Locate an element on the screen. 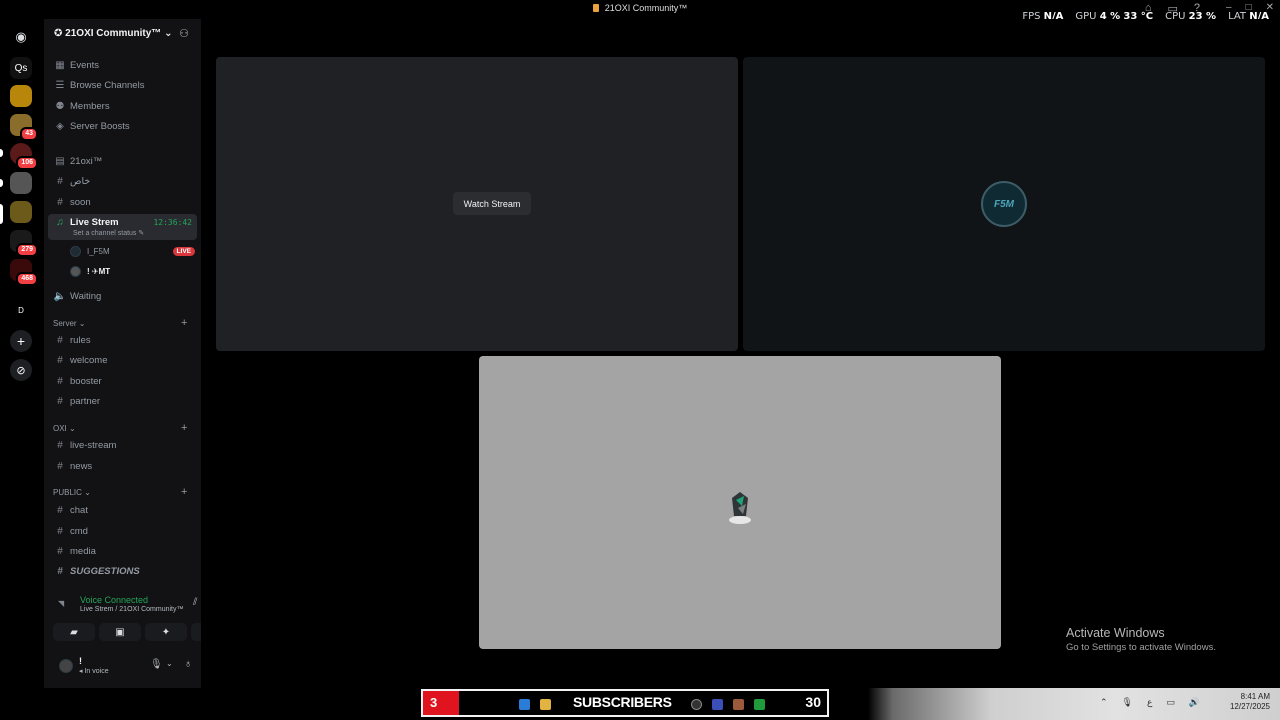 This screenshot has height=720, width=1280. windows-start-icon is located at coordinates (524, 704).